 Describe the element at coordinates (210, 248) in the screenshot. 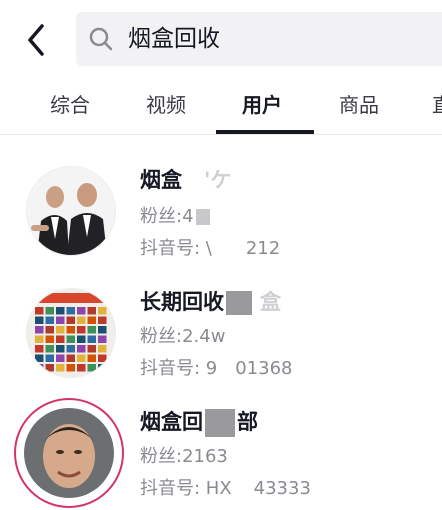

I see `user-douyin-id: 抖音号: \ 212` at that location.